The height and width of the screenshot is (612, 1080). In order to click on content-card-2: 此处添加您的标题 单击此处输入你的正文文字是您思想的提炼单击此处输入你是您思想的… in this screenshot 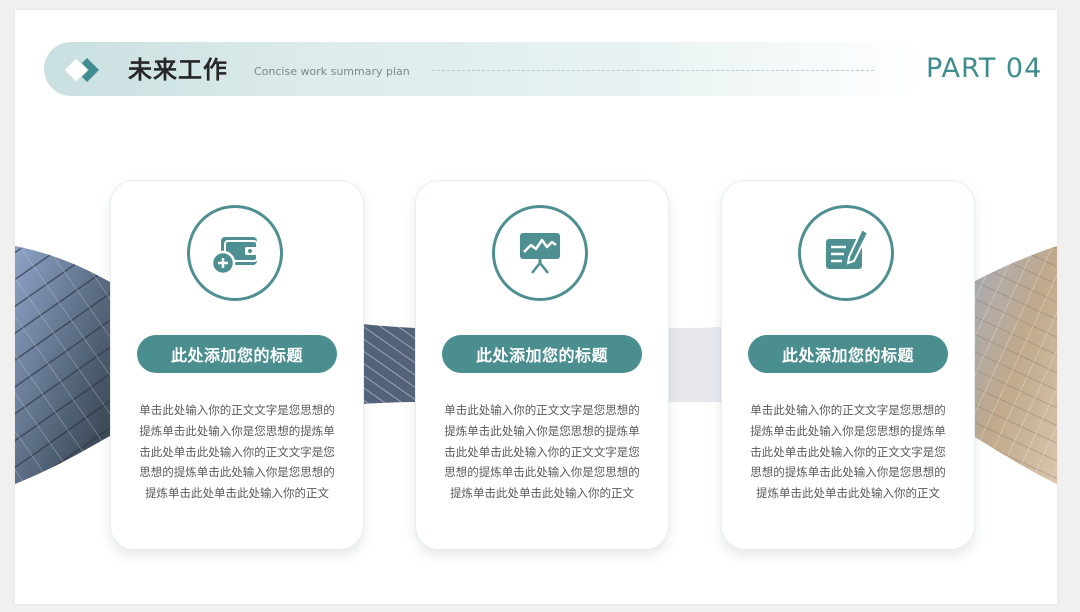, I will do `click(542, 365)`.